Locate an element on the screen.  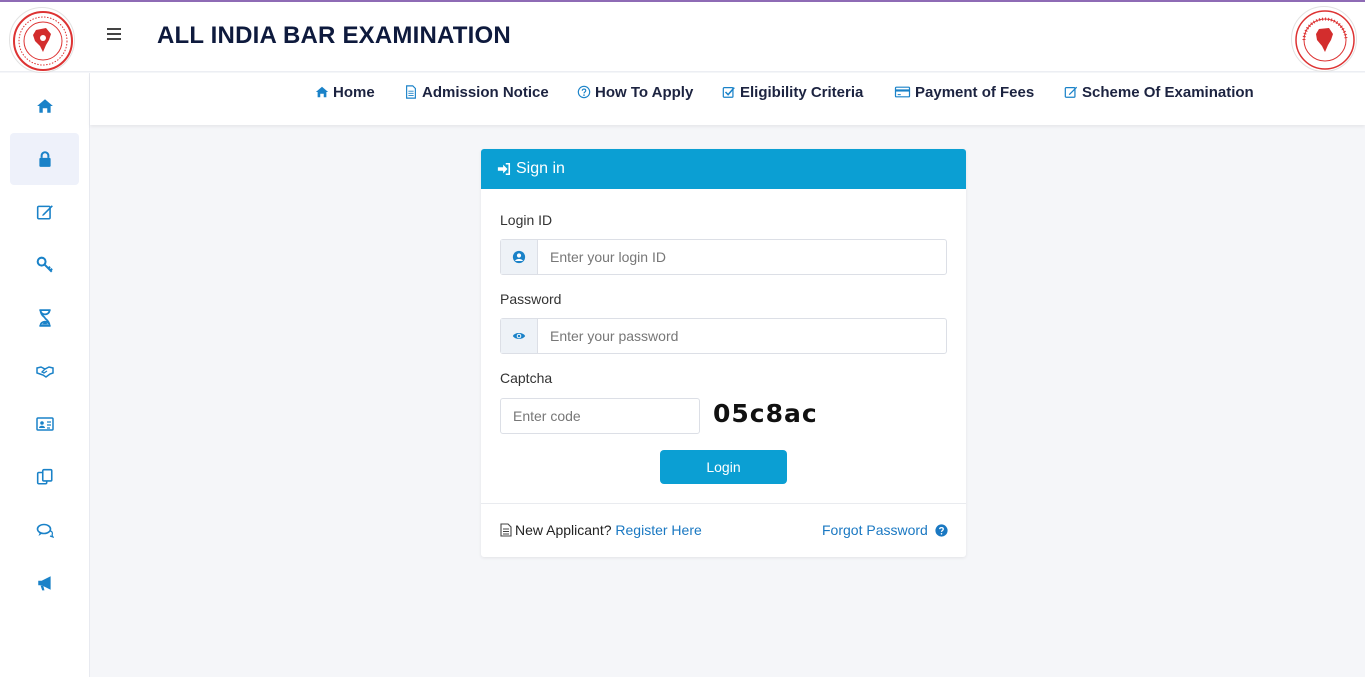
sidebar-item-key is located at coordinates (44, 265).